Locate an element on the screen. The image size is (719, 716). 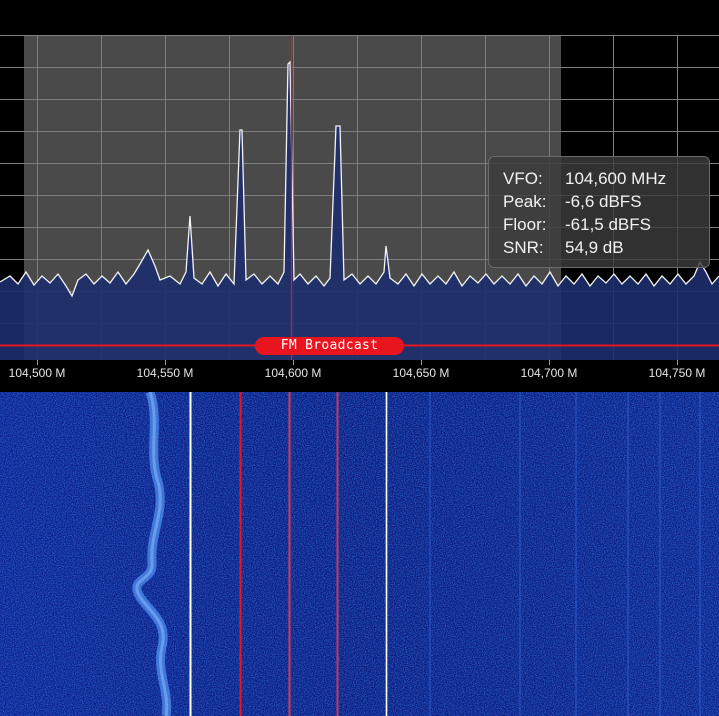
frequency-axis-strip is located at coordinates (359, 376).